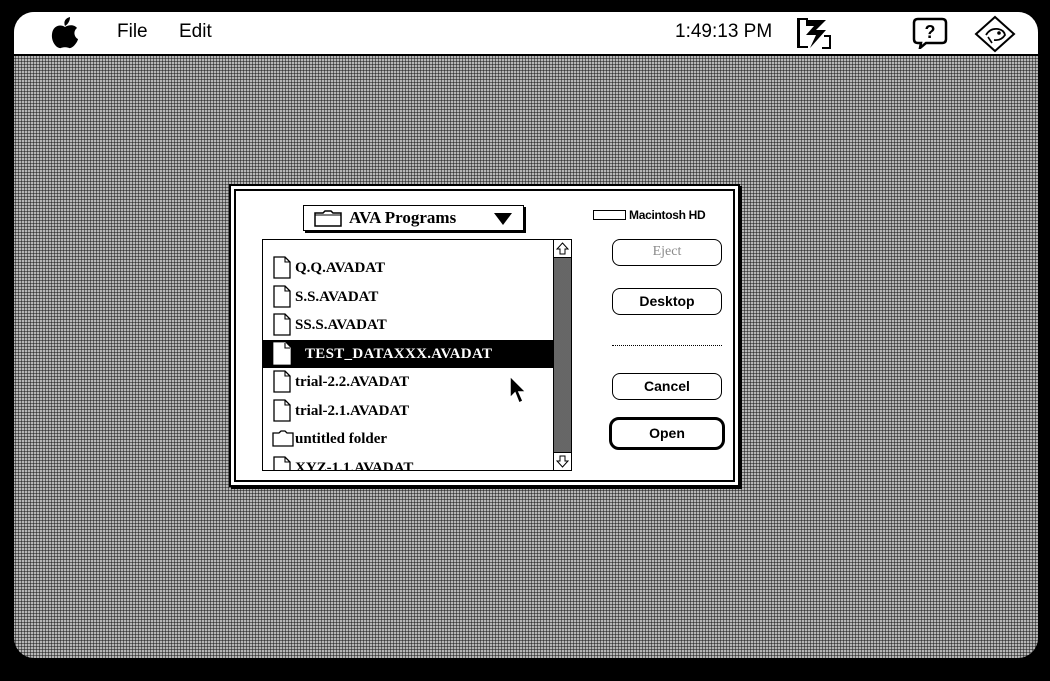  I want to click on application-menu-icon, so click(814, 33).